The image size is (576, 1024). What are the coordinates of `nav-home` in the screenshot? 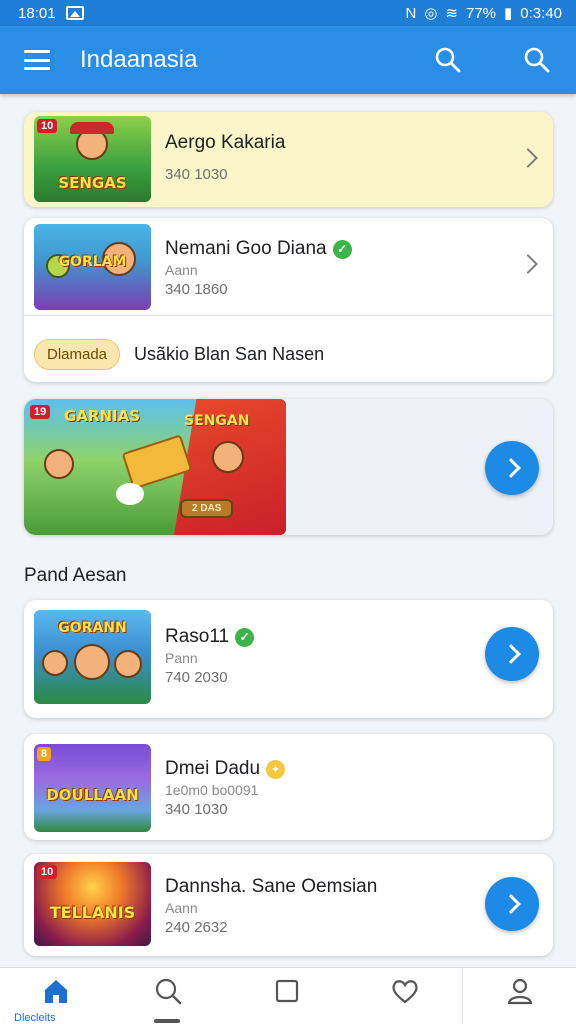 It's located at (56, 993).